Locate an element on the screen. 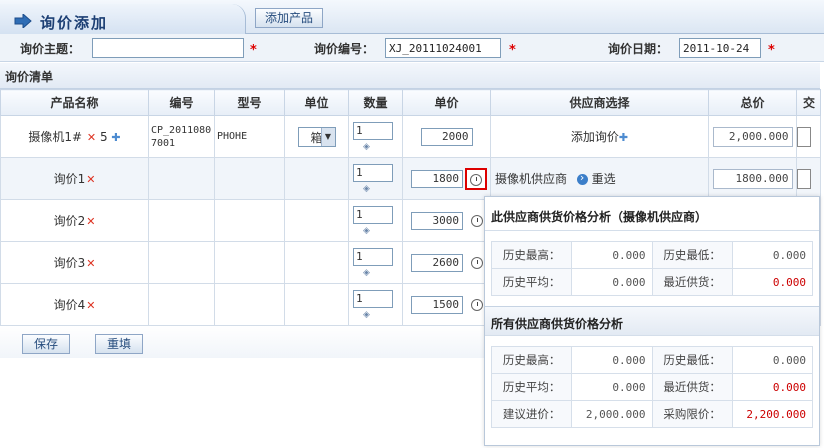  column-header: 交 is located at coordinates (808, 102).